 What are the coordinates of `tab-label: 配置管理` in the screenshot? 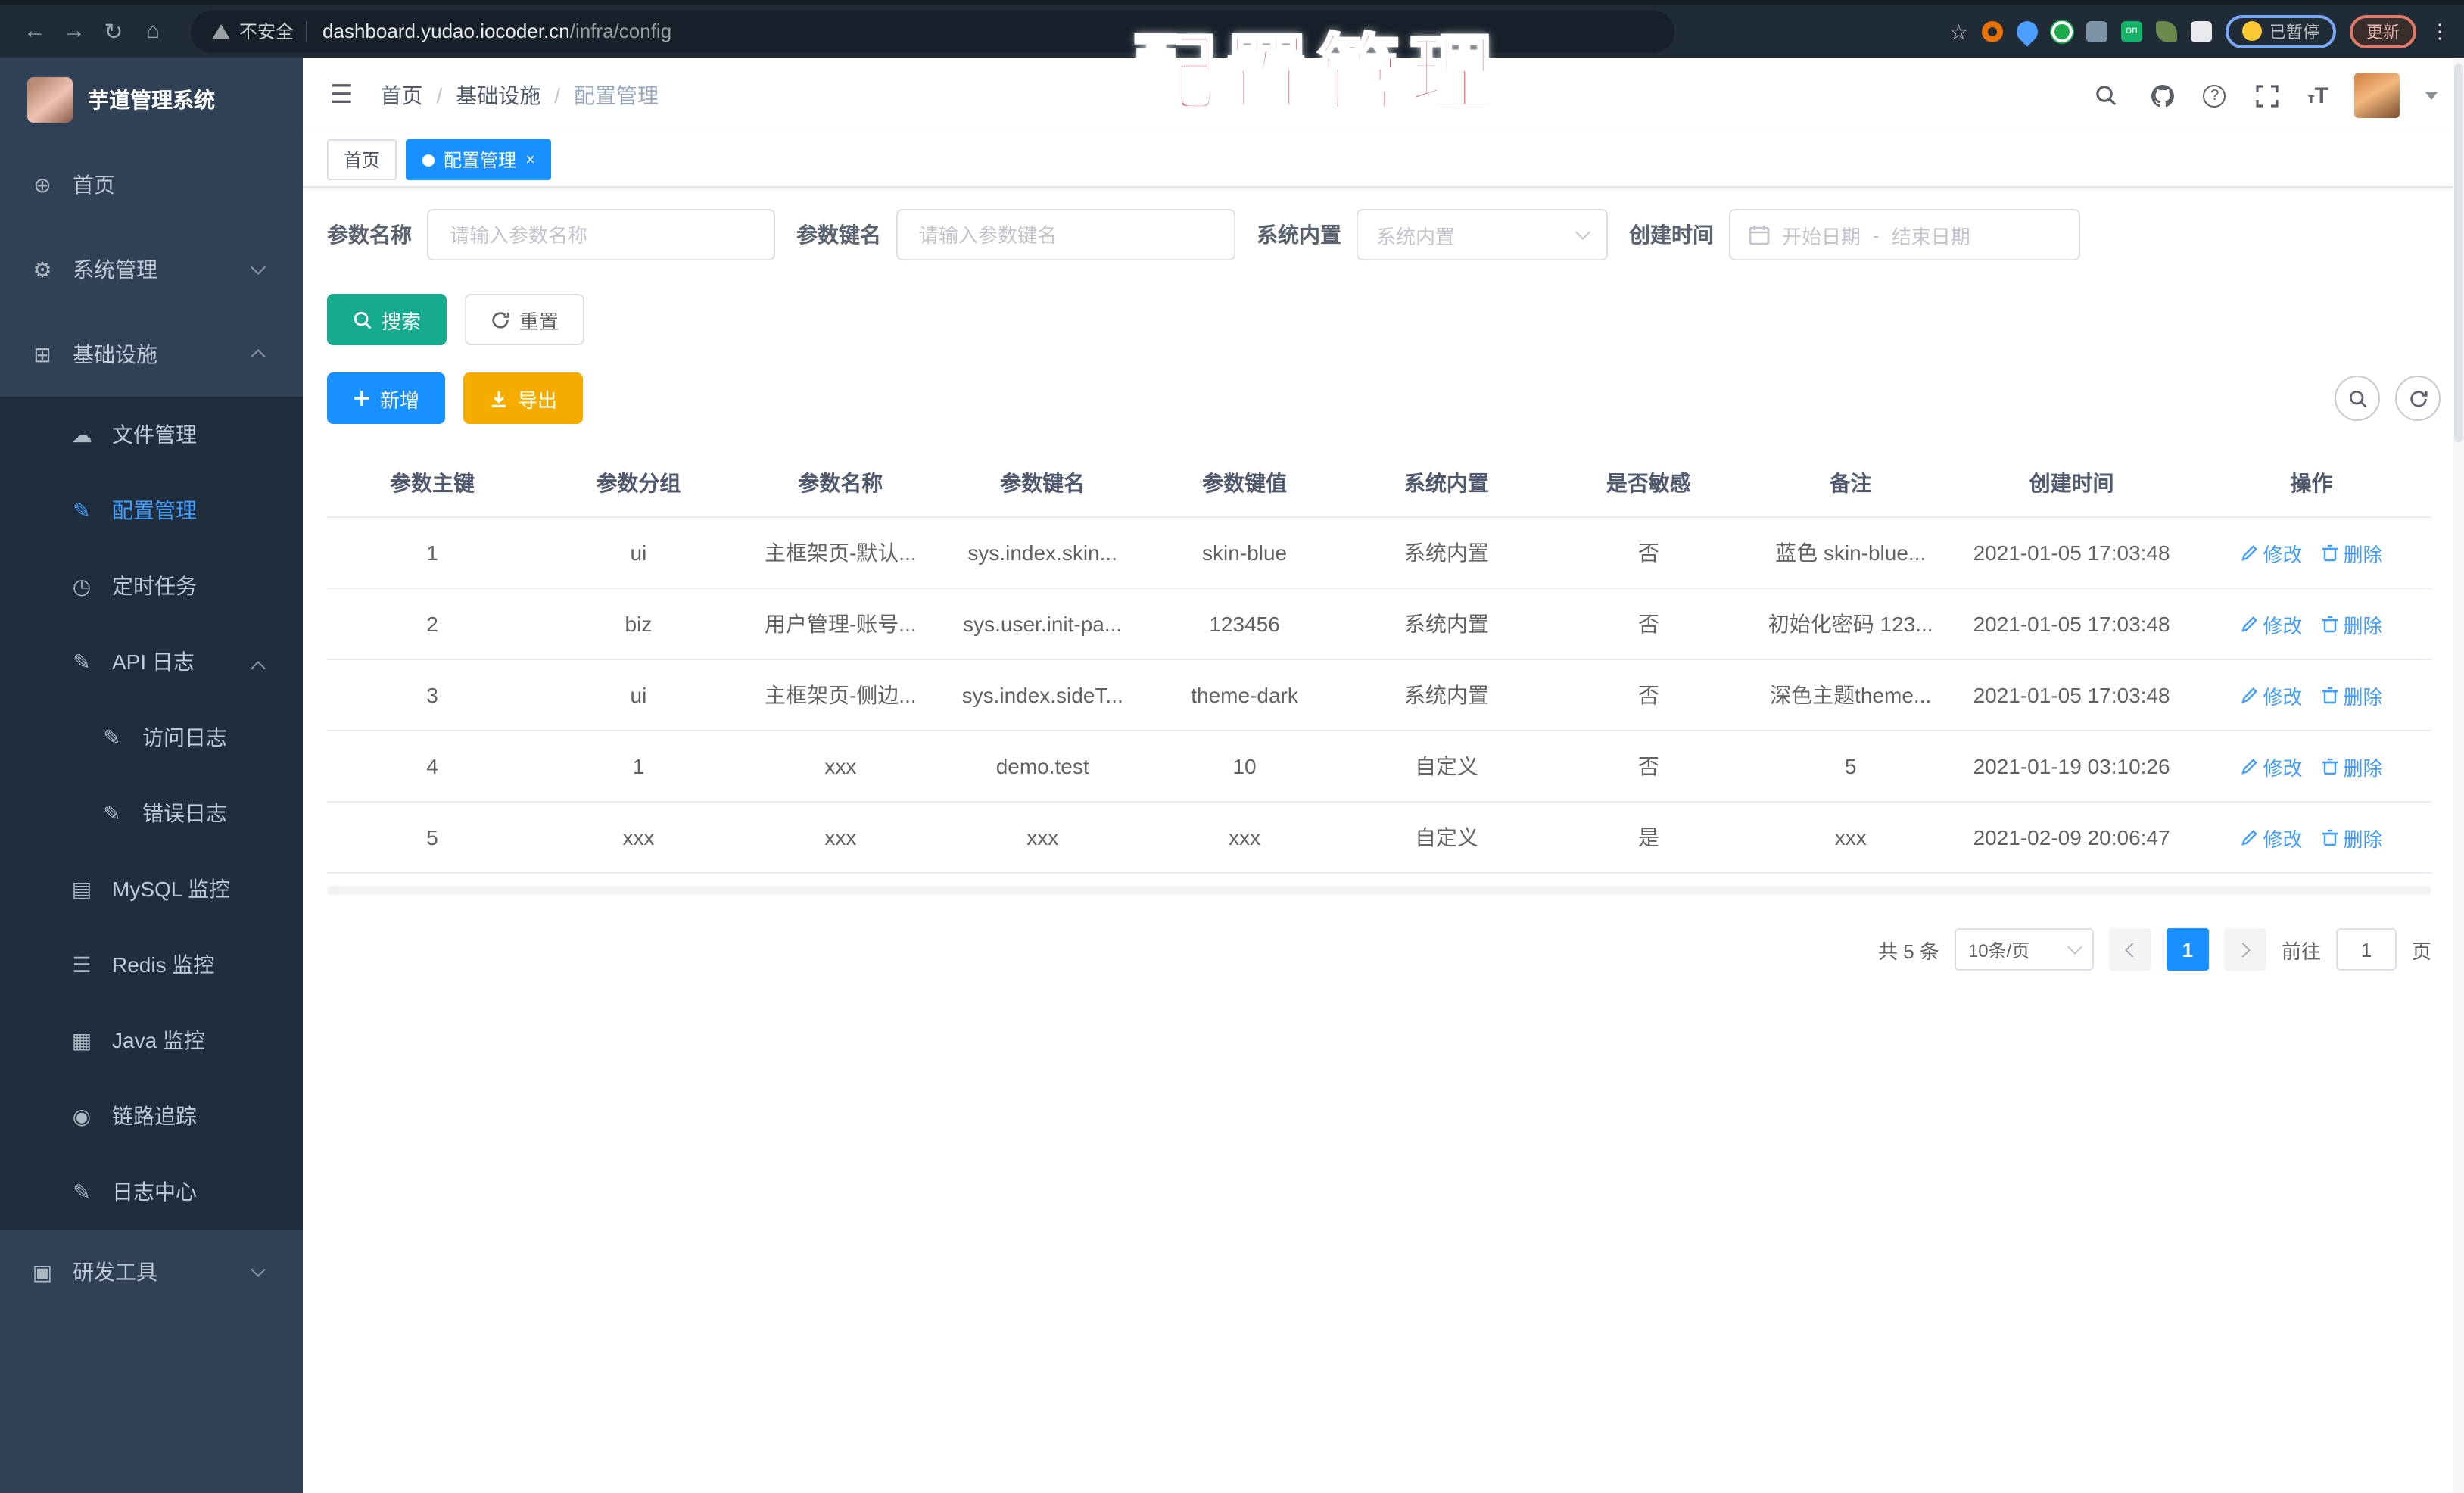 It's located at (480, 161).